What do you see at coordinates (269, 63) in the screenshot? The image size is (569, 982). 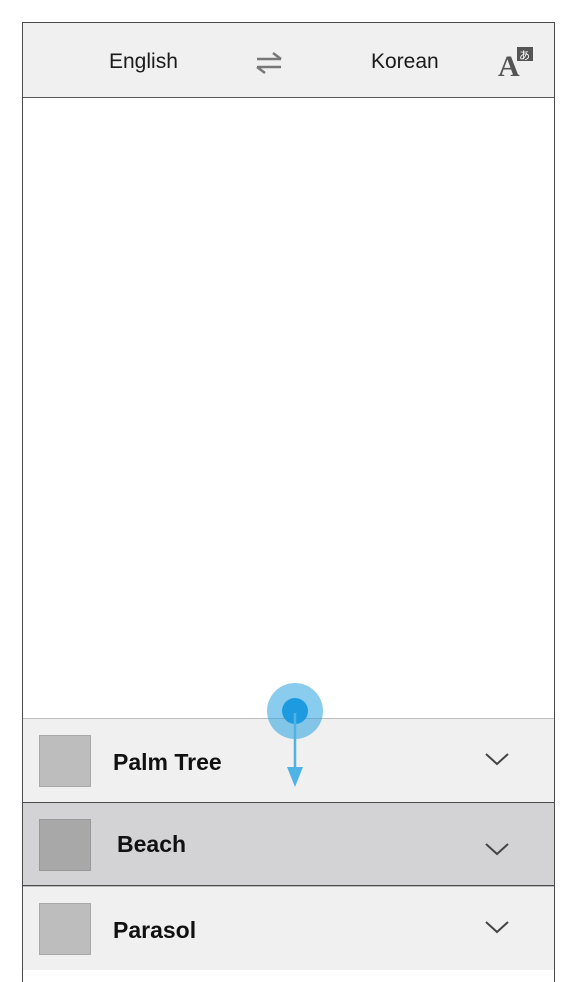 I see `swap-languages-icon` at bounding box center [269, 63].